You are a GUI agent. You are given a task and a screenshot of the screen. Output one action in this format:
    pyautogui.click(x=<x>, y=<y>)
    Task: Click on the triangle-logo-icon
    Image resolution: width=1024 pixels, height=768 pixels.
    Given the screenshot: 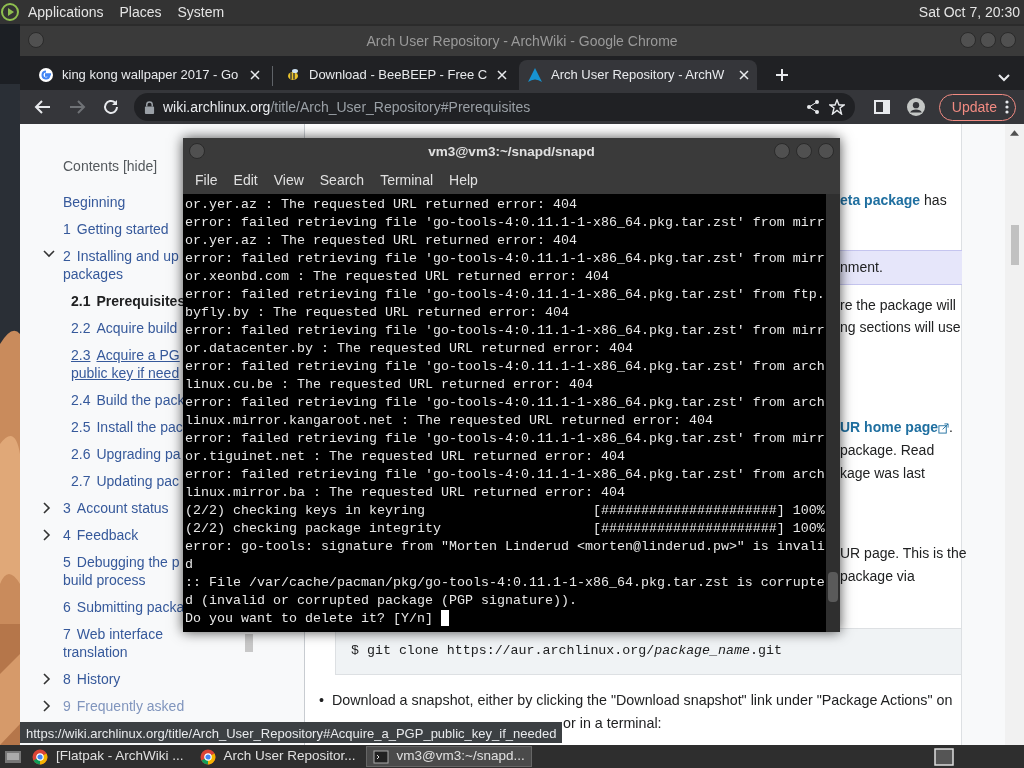 What is the action you would take?
    pyautogui.click(x=535, y=75)
    